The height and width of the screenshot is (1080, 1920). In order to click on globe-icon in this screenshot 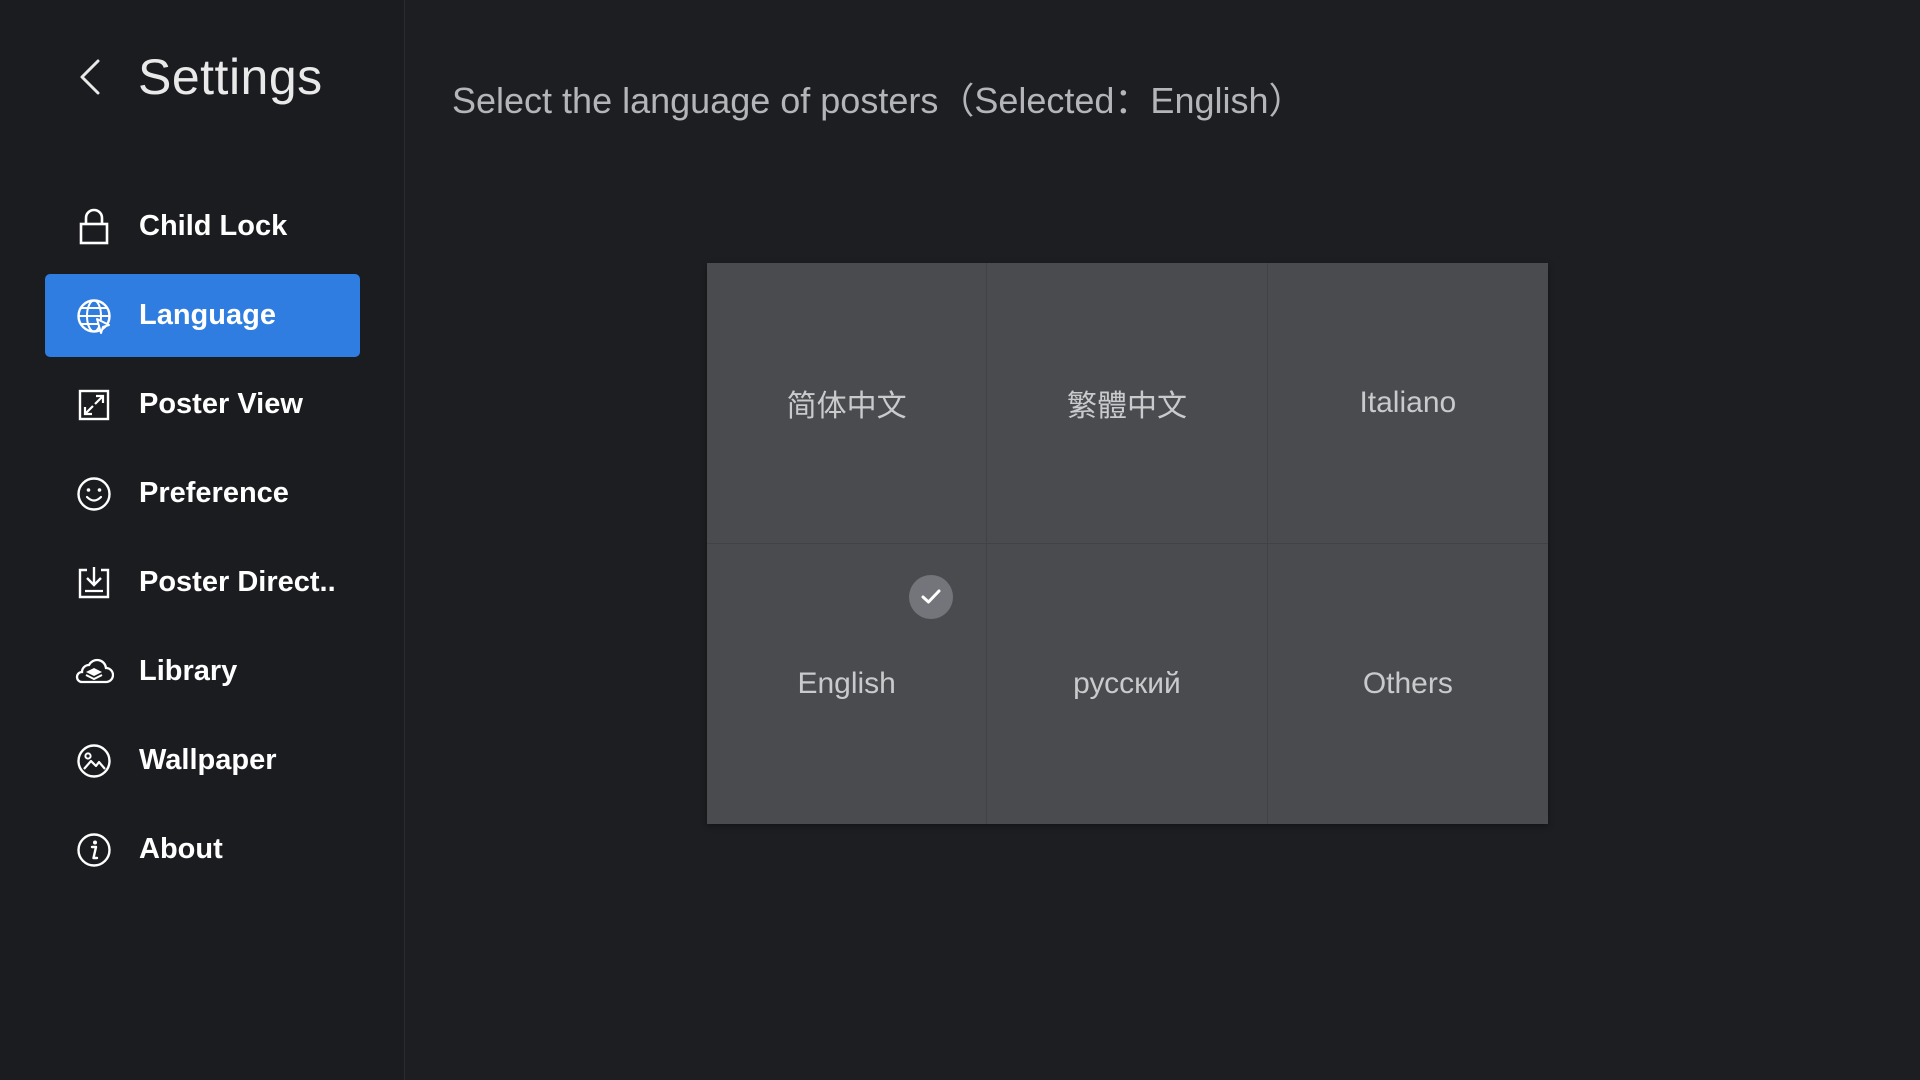, I will do `click(94, 316)`.